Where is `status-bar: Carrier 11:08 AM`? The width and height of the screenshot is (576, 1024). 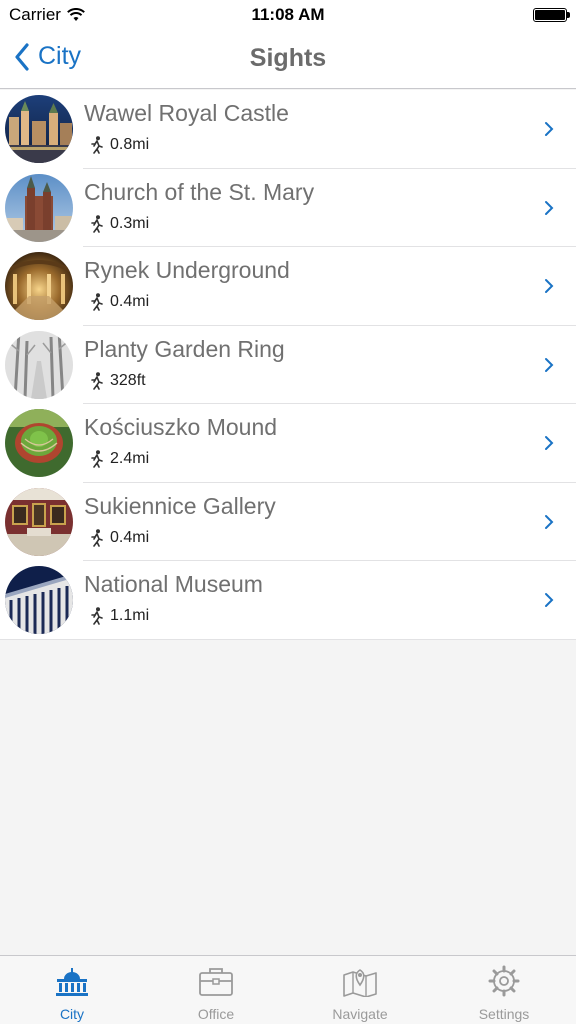 status-bar: Carrier 11:08 AM is located at coordinates (288, 15).